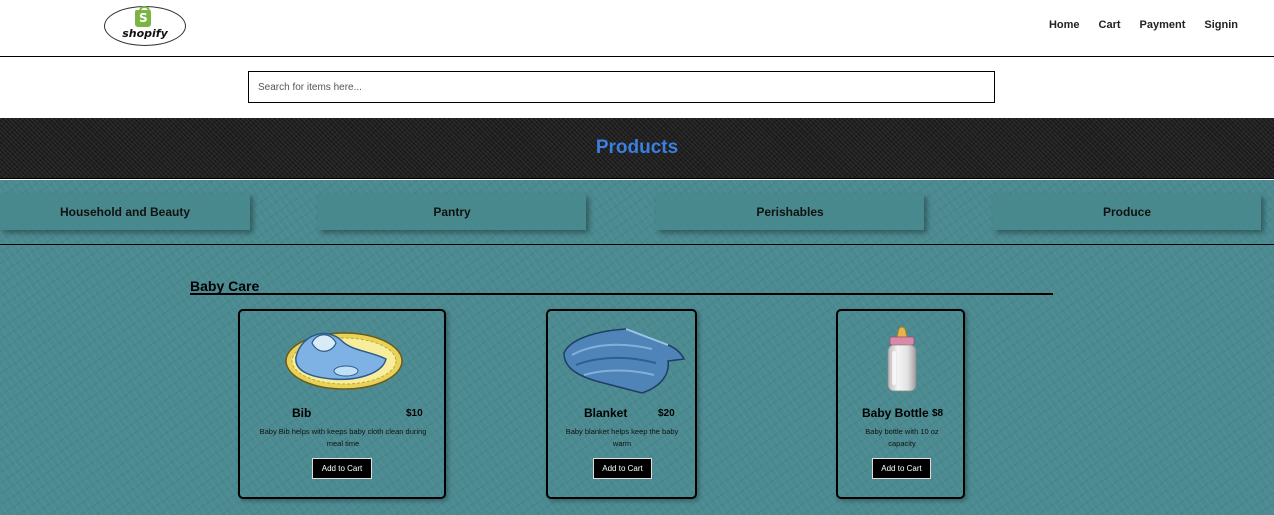  Describe the element at coordinates (452, 212) in the screenshot. I see `category-tab-pantry: Pantry` at that location.